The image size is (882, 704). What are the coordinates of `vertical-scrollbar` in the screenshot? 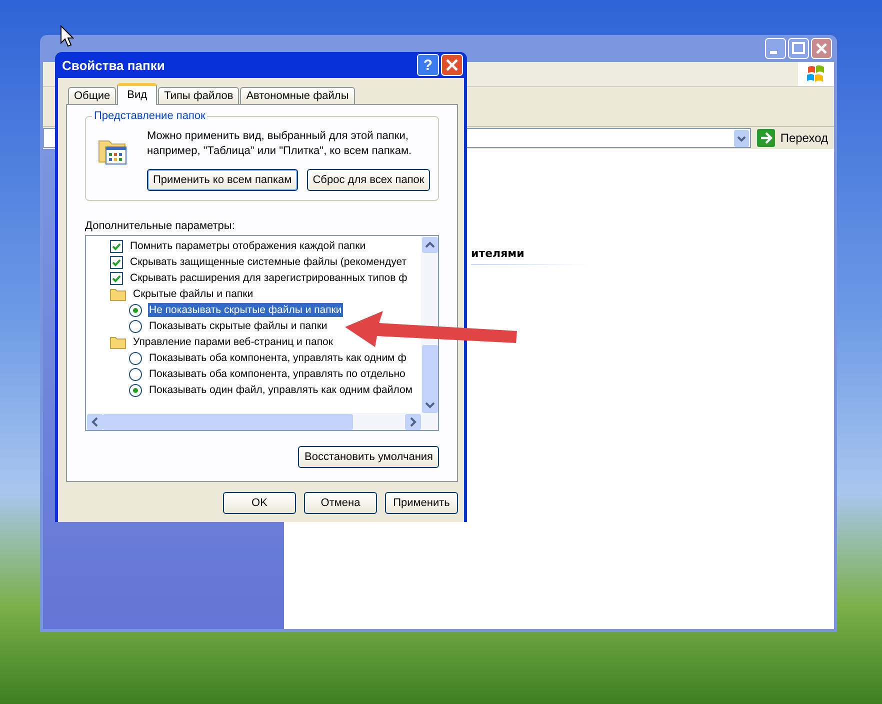 It's located at (429, 324).